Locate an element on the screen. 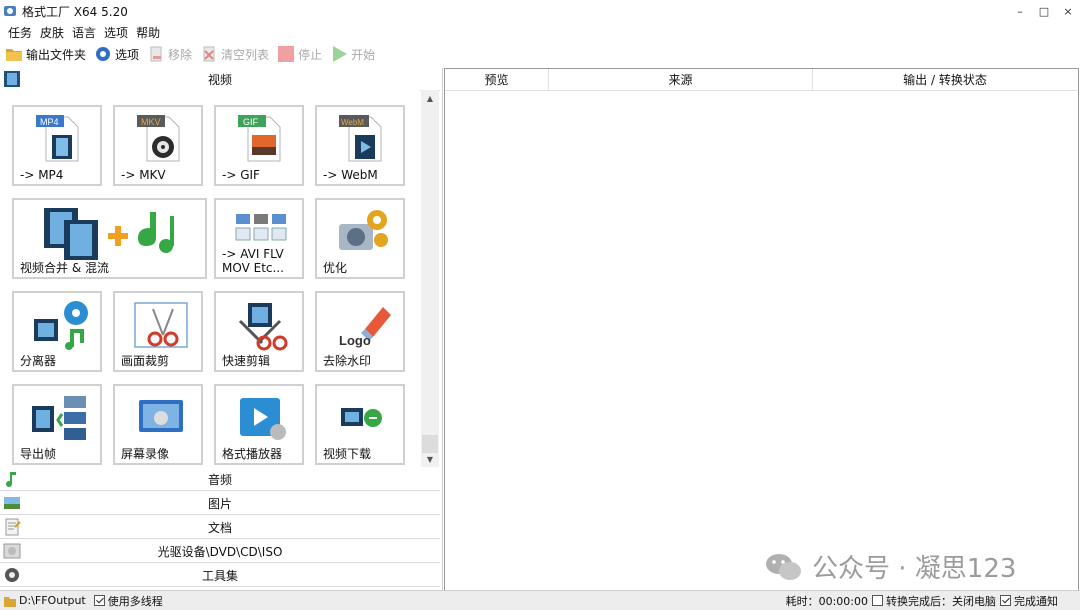 The height and width of the screenshot is (610, 1080). category-optical-disc: 光驱设备\DVD\CD\ISO is located at coordinates (220, 551).